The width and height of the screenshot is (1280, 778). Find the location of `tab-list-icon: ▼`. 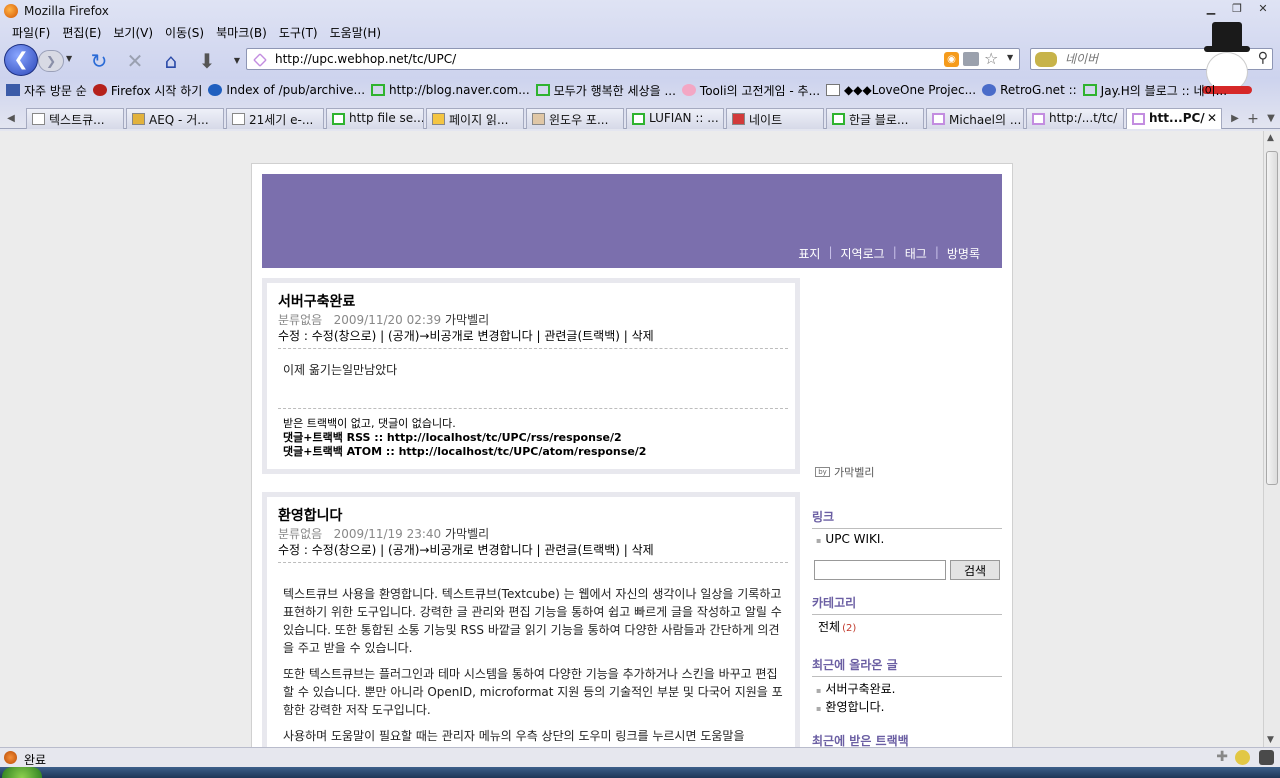

tab-list-icon: ▼ is located at coordinates (1271, 119).